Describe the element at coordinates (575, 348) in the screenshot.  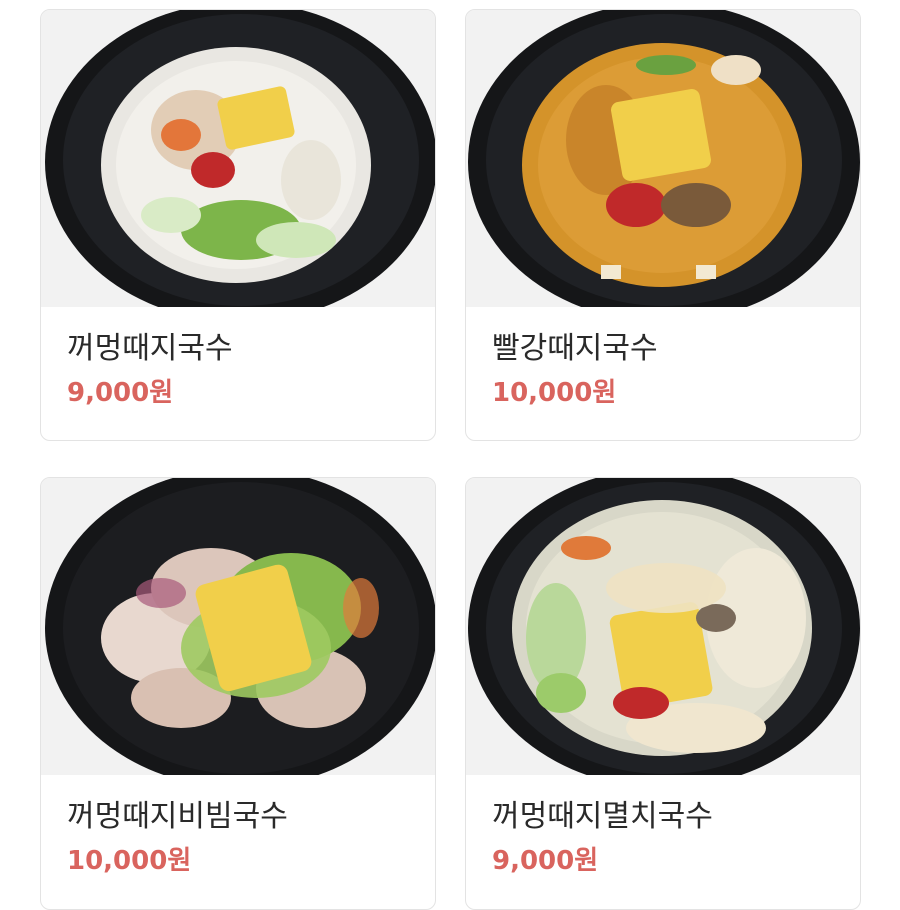
I see `menu-item-name: 빨강때지국수` at that location.